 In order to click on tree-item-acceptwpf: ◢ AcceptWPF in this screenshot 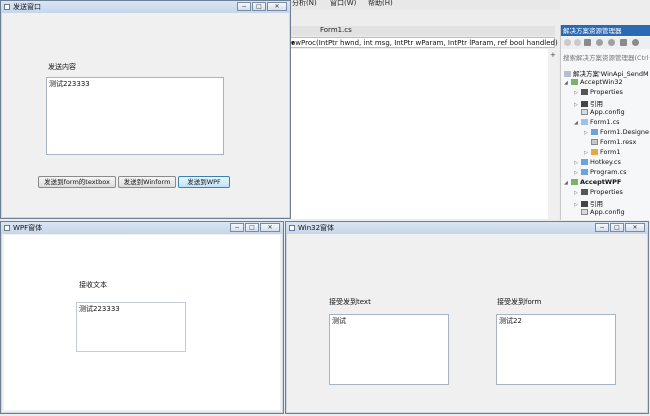, I will do `click(592, 183)`.